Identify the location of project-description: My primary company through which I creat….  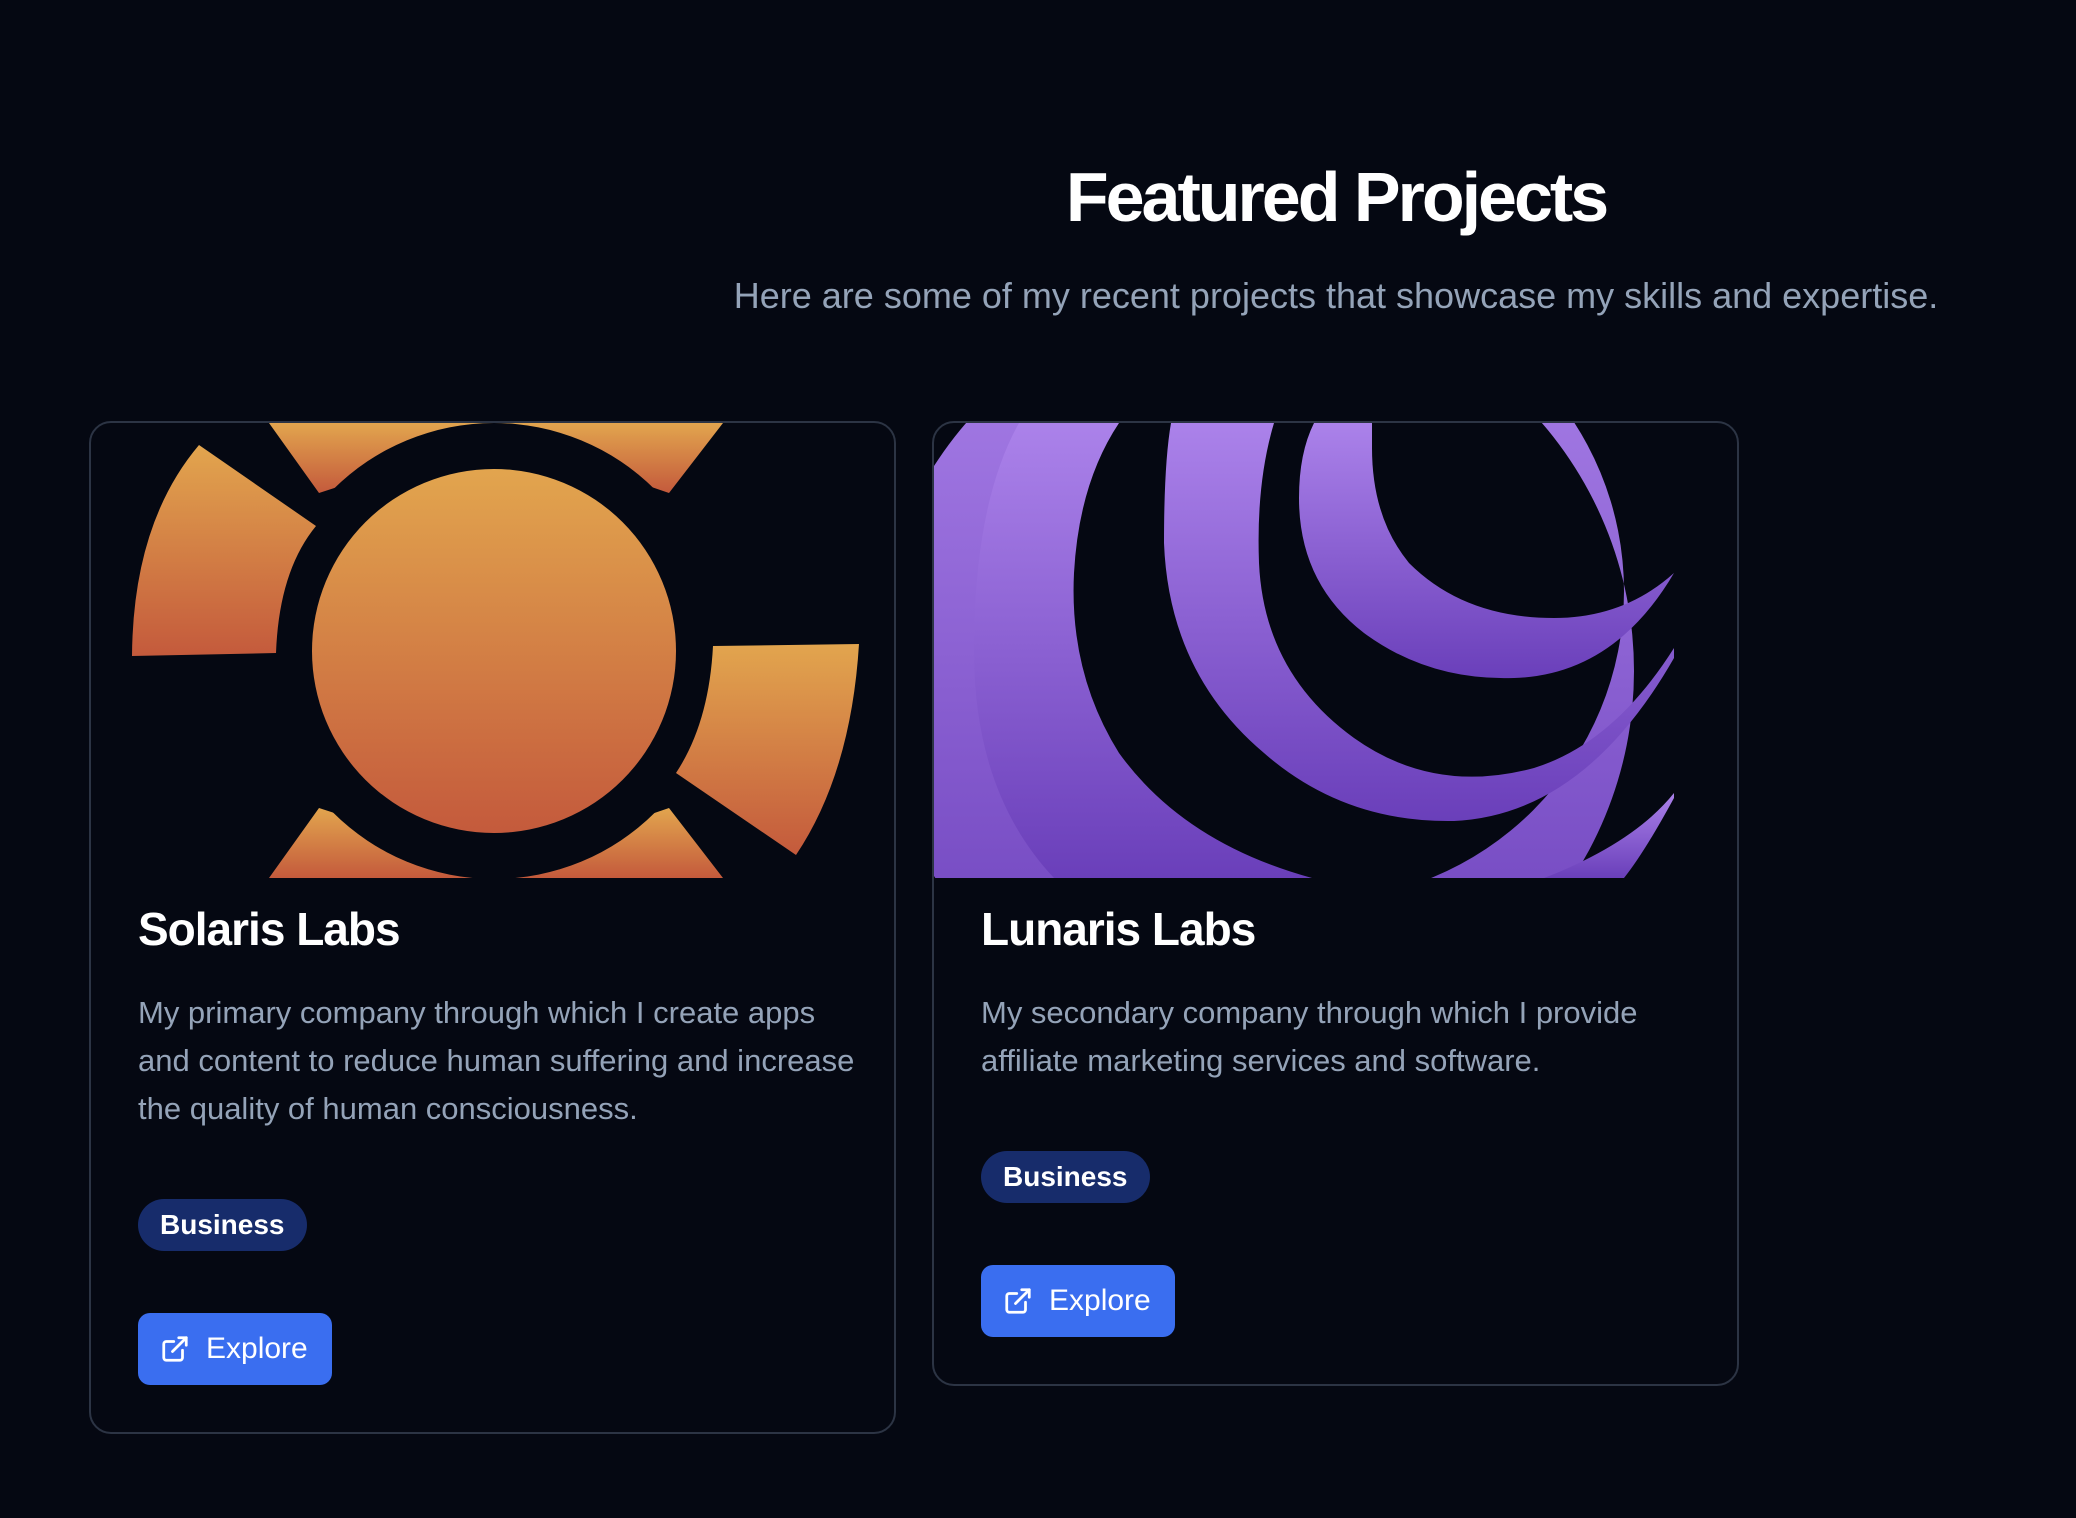
(496, 1060).